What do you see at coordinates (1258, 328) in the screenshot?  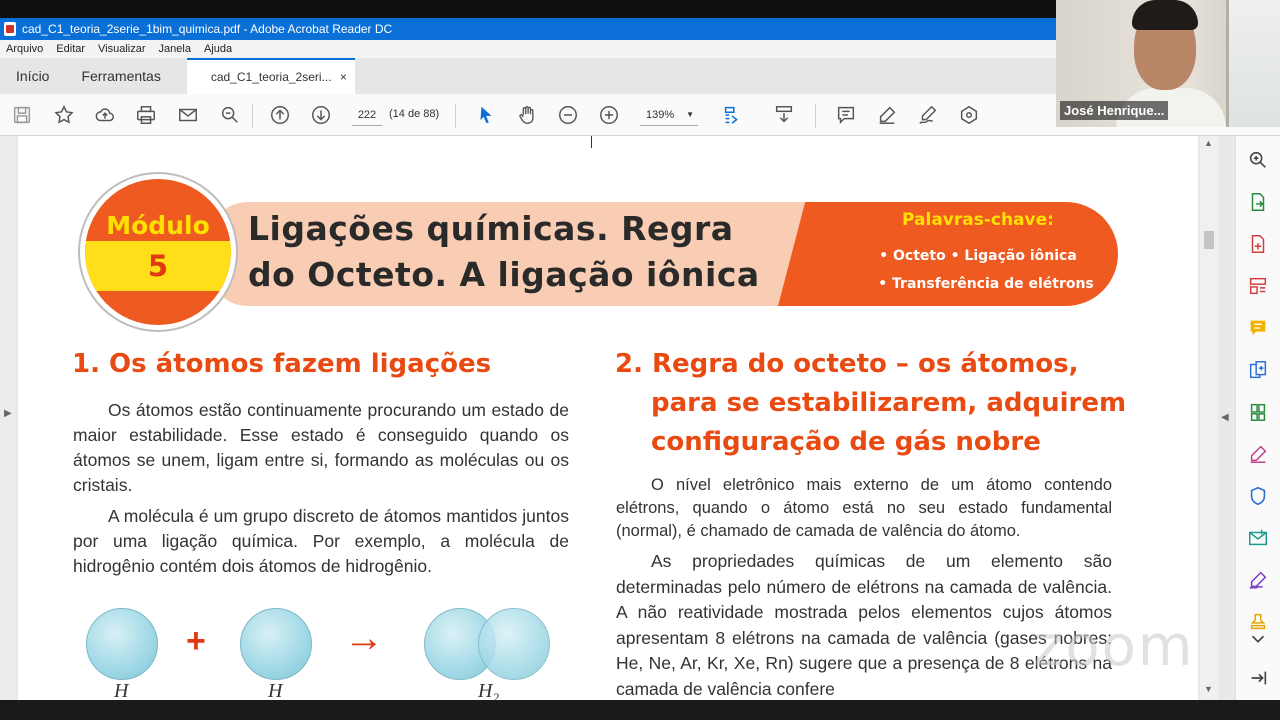 I see `comment-panel-icon` at bounding box center [1258, 328].